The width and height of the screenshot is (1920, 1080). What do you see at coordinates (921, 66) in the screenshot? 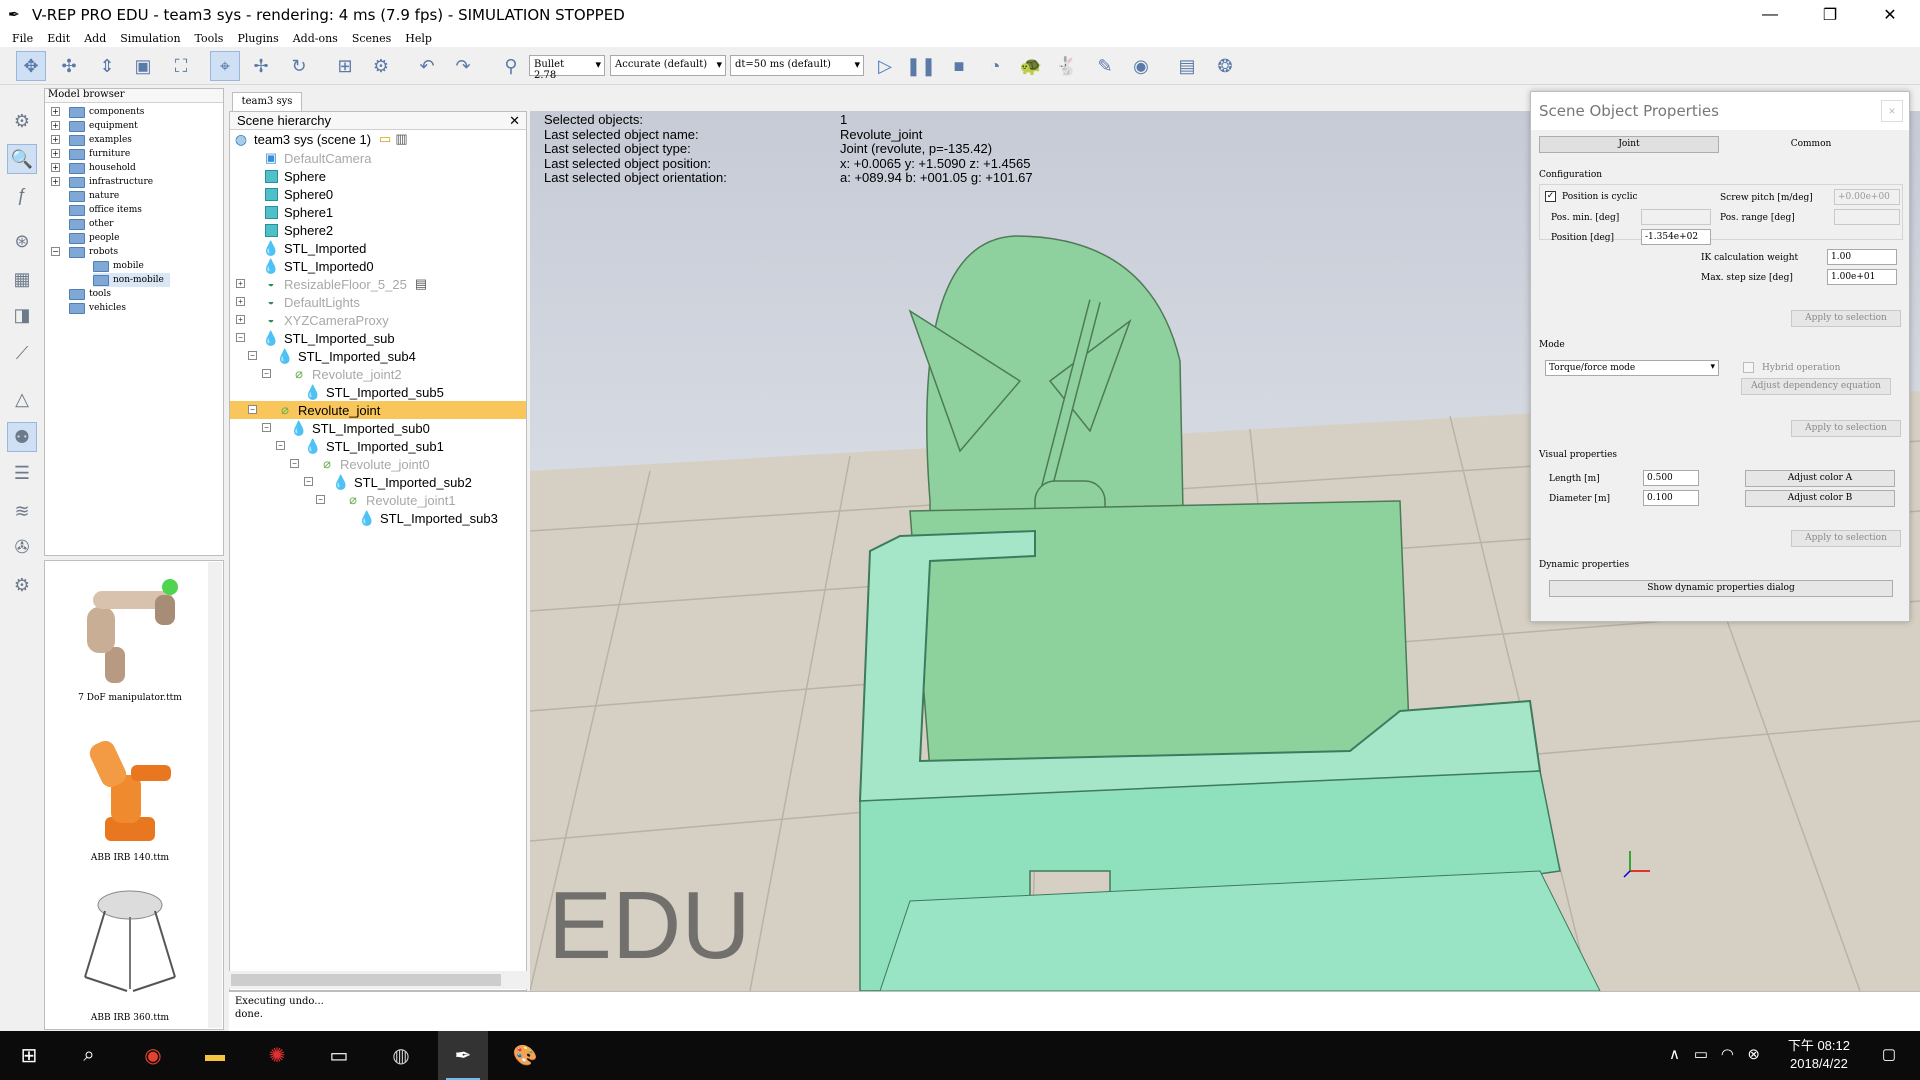
I see `pause-icon: ❚❚` at bounding box center [921, 66].